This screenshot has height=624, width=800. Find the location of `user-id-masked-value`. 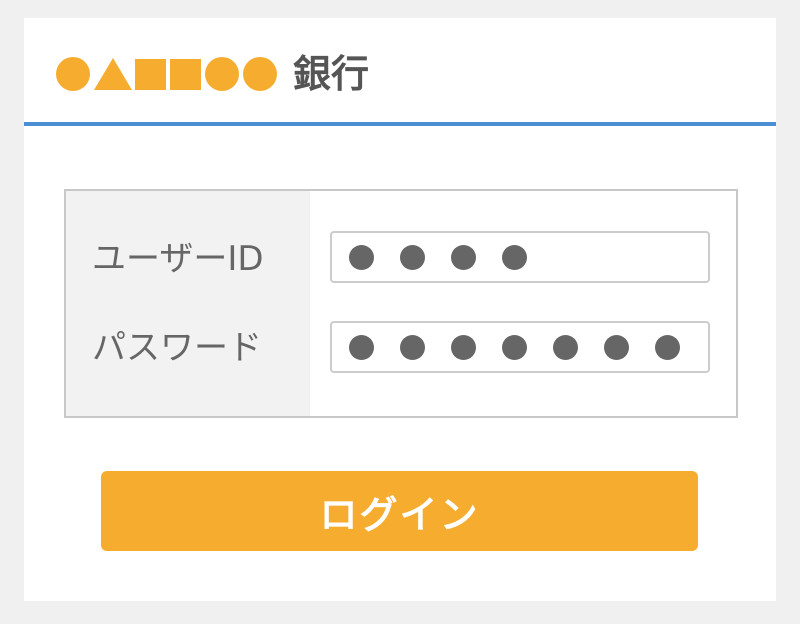

user-id-masked-value is located at coordinates (451, 257).